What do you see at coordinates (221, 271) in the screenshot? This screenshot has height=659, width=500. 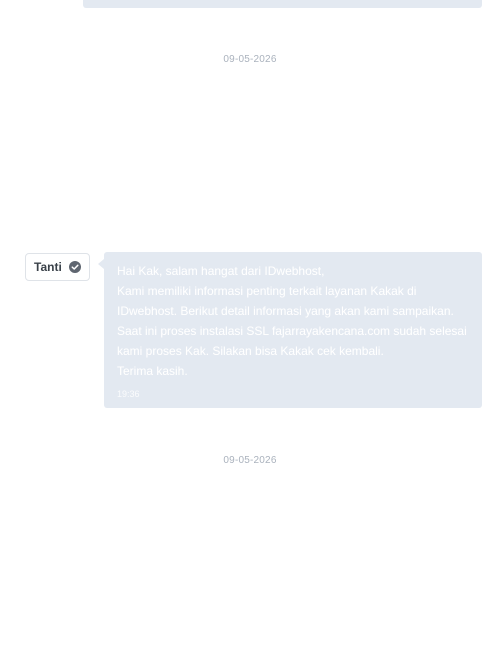 I see `message-line: Hai Kak, salam hangat dari IDwebhost,` at bounding box center [221, 271].